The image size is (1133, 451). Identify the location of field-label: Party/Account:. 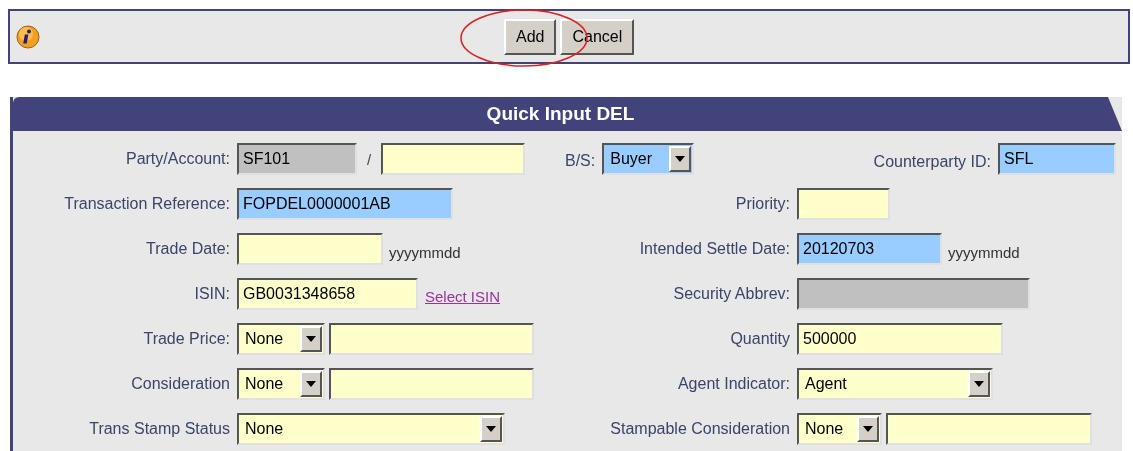
(177, 159).